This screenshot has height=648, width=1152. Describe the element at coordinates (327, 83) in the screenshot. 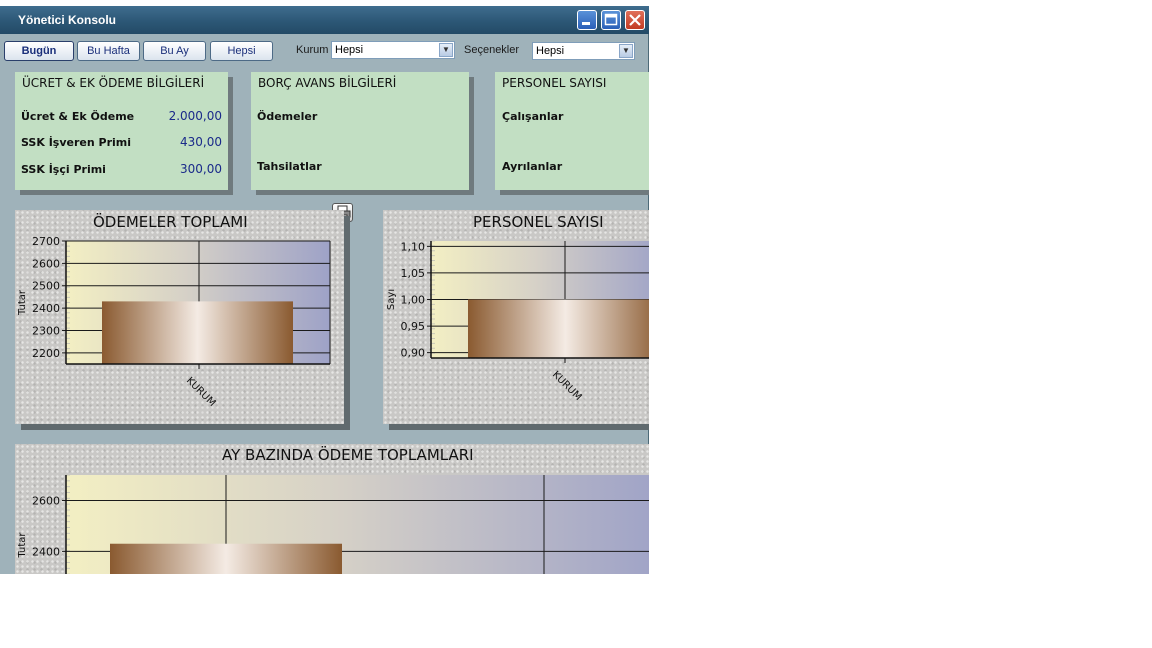

I see `borc-panel-title: BORÇ AVANS BİLGİLERİ` at that location.